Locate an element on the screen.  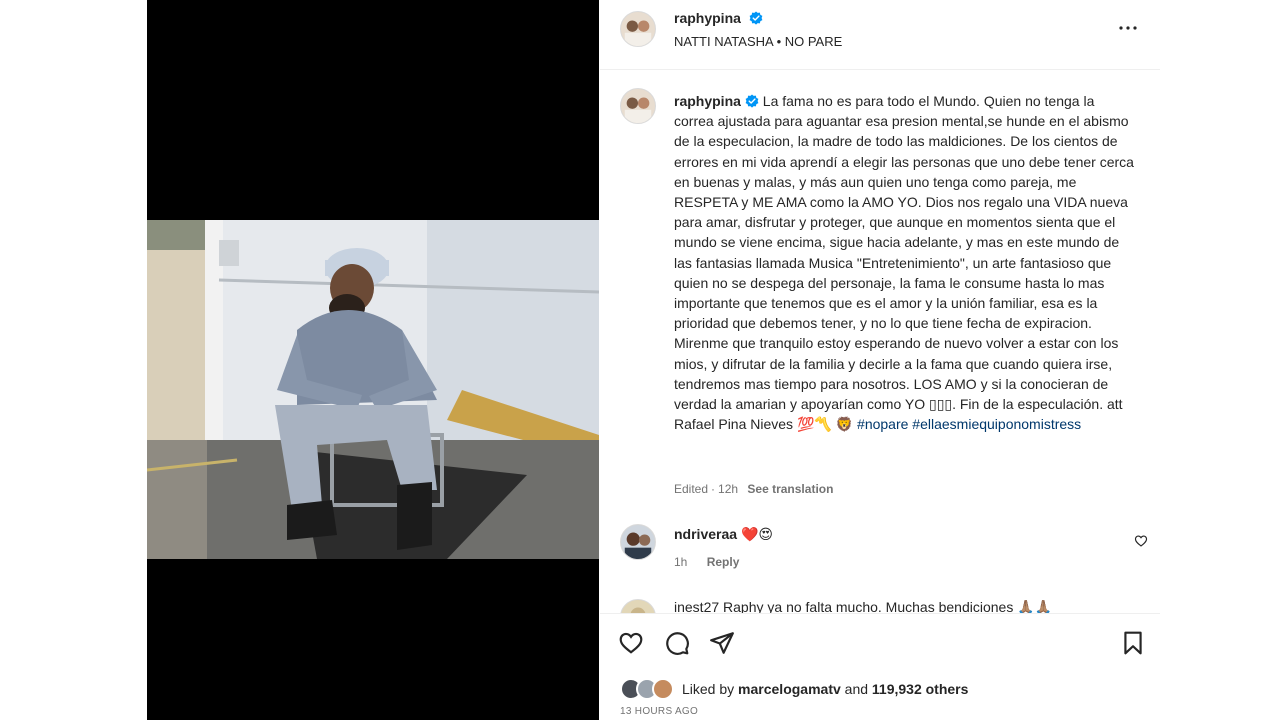
comment-body: ❤️😍 is located at coordinates (756, 534).